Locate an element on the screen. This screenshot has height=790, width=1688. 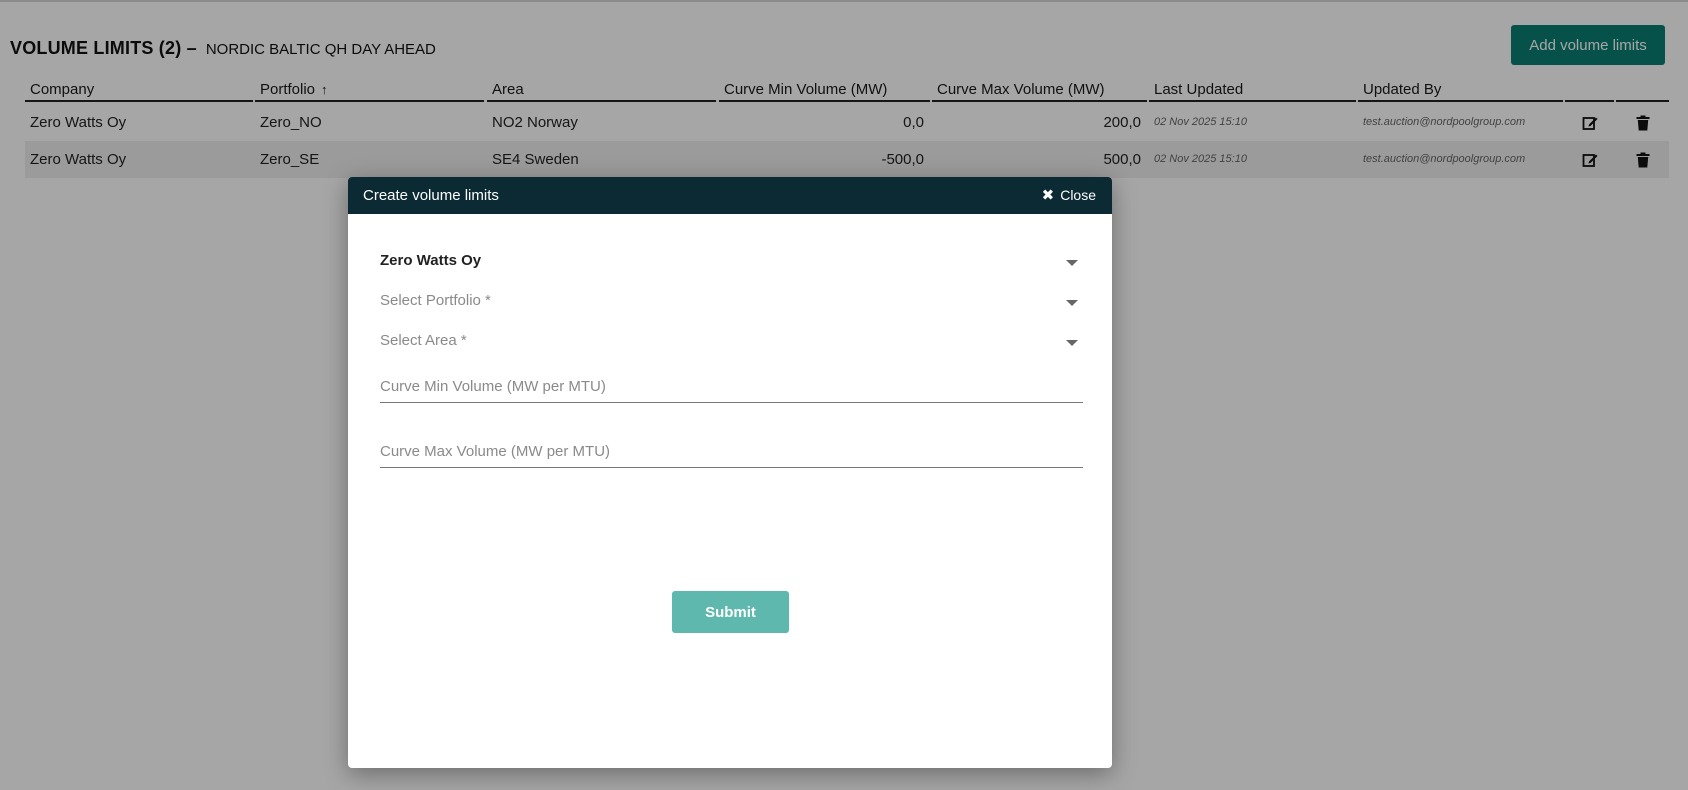
close-button: ✖ Close is located at coordinates (1069, 195).